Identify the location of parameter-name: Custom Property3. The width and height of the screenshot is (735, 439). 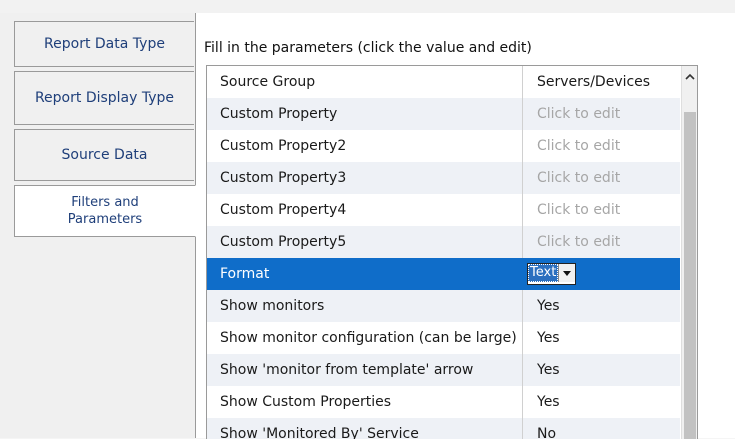
(365, 178).